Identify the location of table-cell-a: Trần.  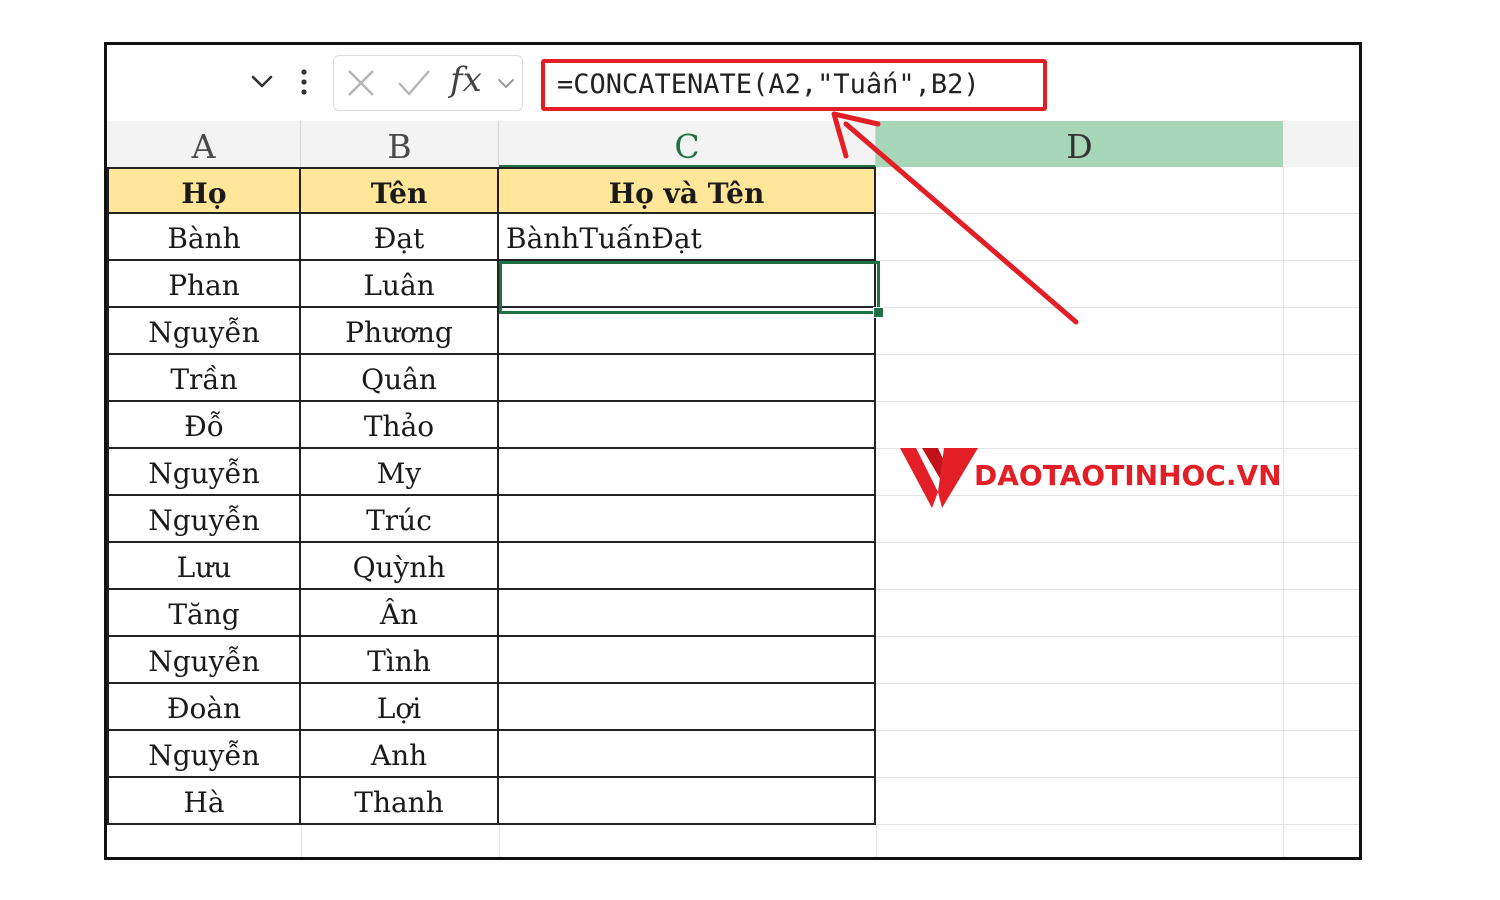
(204, 378).